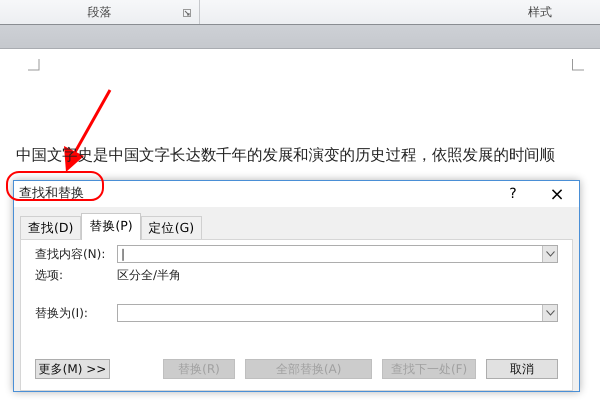 The width and height of the screenshot is (600, 400). Describe the element at coordinates (337, 254) in the screenshot. I see `find-field: |` at that location.